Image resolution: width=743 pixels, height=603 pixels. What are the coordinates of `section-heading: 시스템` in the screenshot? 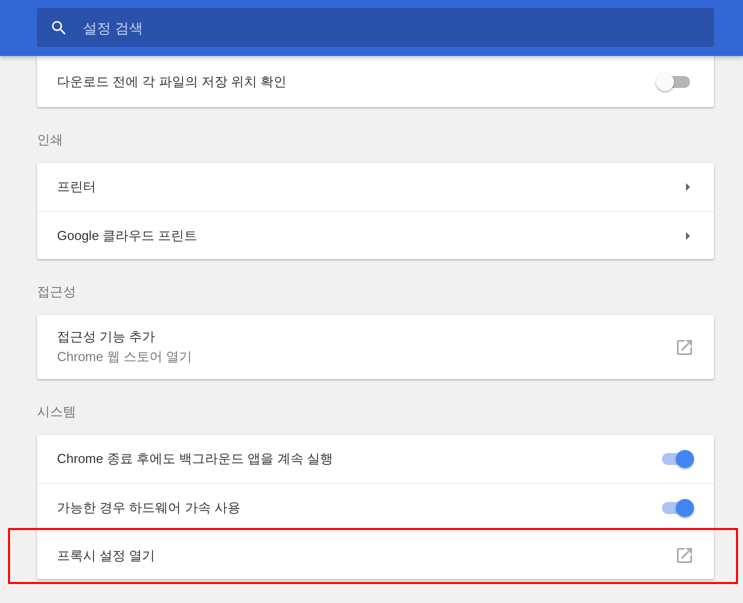 It's located at (56, 411).